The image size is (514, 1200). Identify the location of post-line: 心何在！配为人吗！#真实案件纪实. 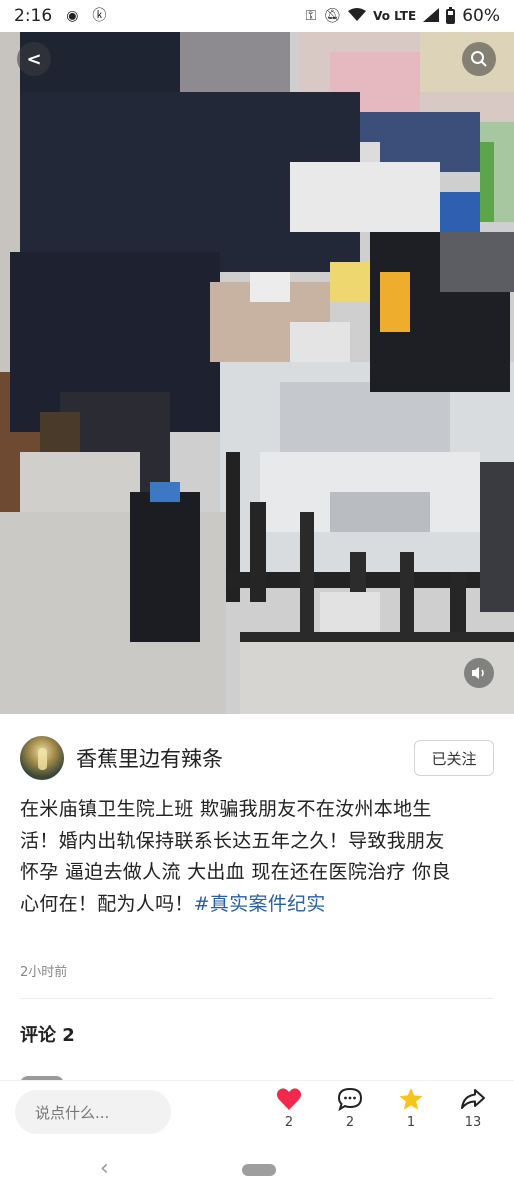
(260, 905).